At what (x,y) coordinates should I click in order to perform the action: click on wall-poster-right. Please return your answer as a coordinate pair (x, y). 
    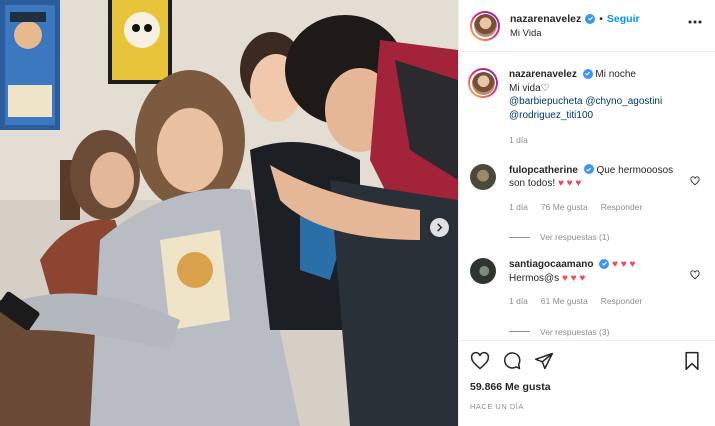
    Looking at the image, I should click on (140, 42).